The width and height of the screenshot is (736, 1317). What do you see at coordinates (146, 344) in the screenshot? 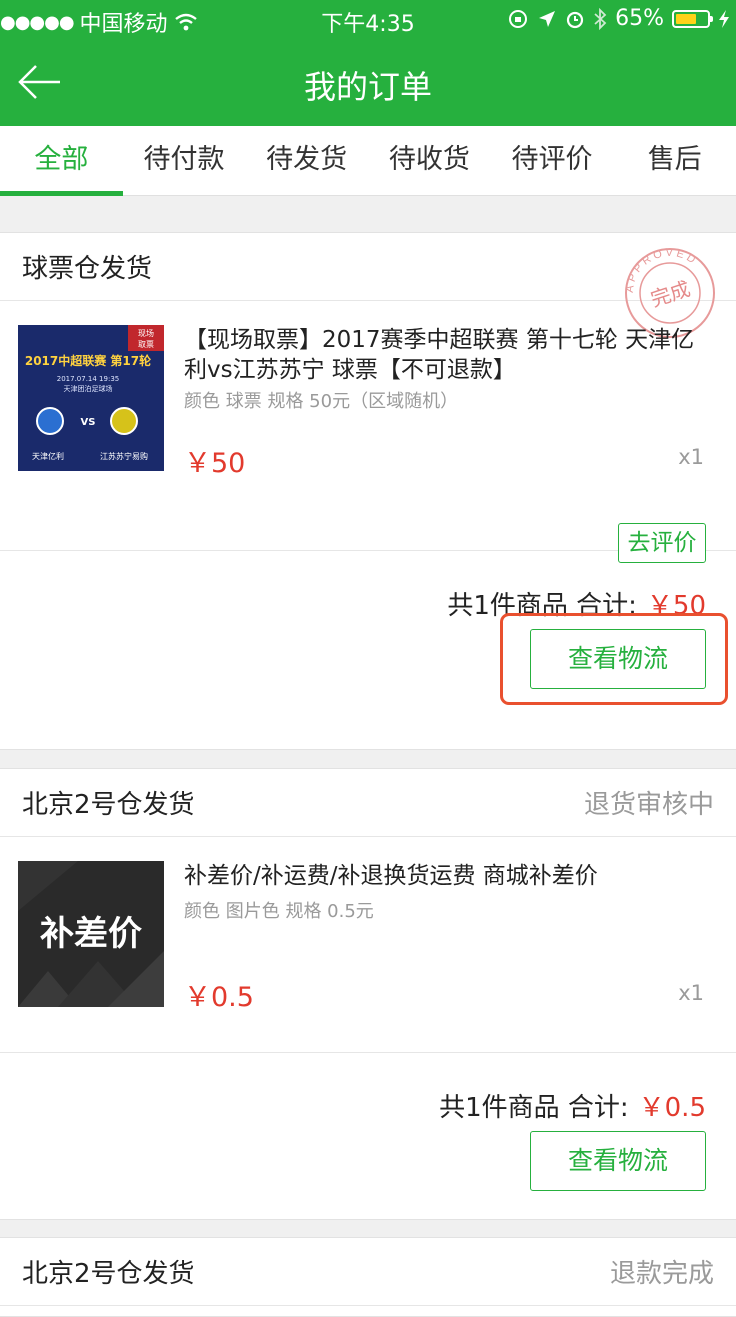
I see `svg-text: 取票` at bounding box center [146, 344].